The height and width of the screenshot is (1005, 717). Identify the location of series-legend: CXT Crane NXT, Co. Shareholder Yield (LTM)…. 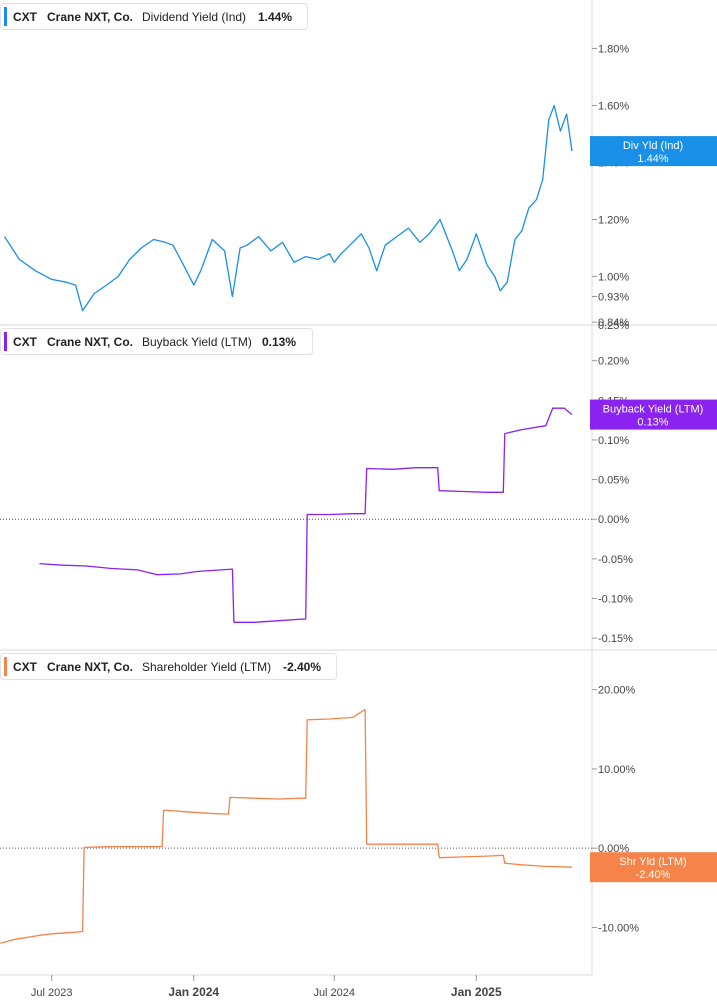
(168, 666).